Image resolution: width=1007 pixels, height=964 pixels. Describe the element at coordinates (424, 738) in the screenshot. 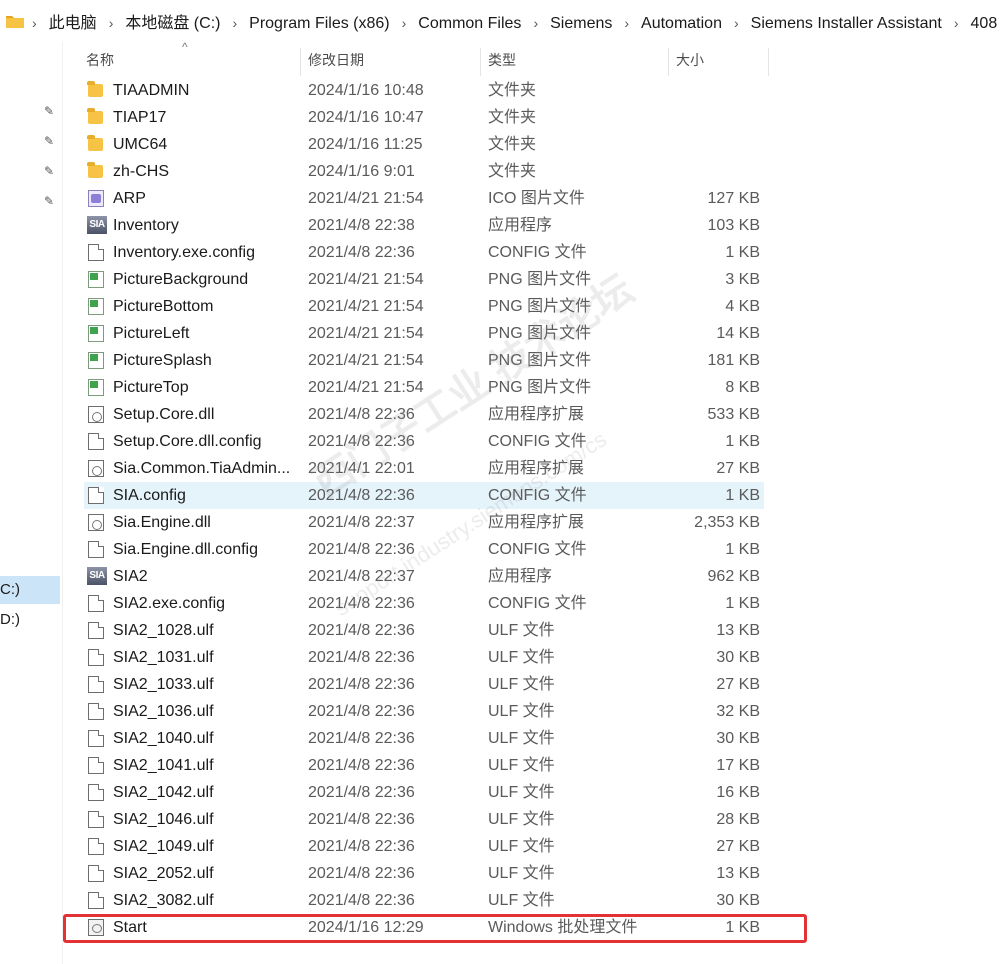

I see `file-row: SIA2_1040.ulf 2021/4/8 22:36 ULF 文件 30 KB` at that location.